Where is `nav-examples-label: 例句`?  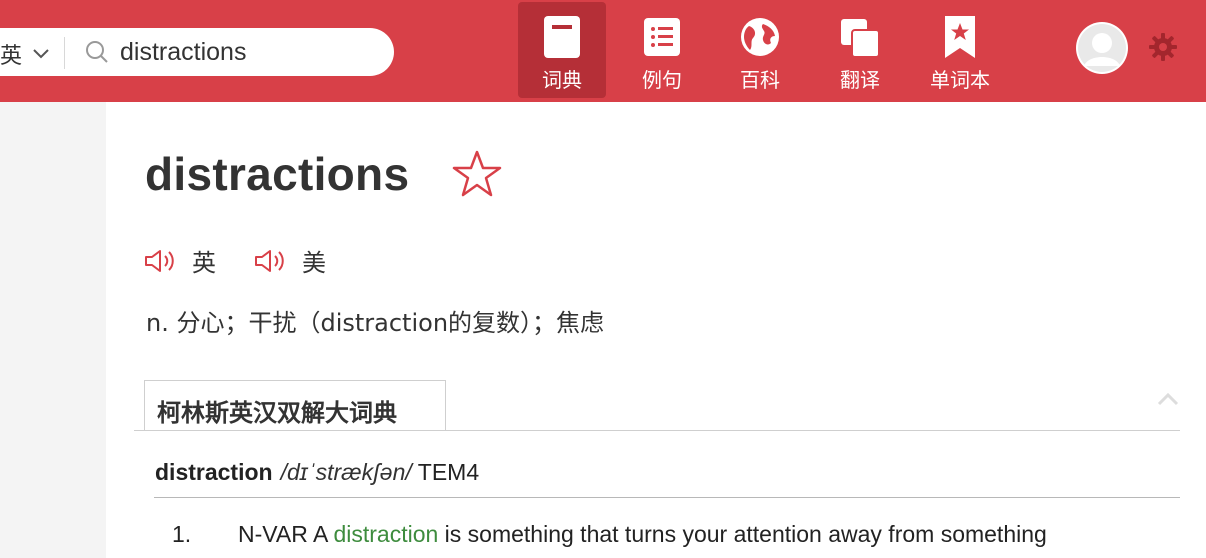
nav-examples-label: 例句 is located at coordinates (662, 80).